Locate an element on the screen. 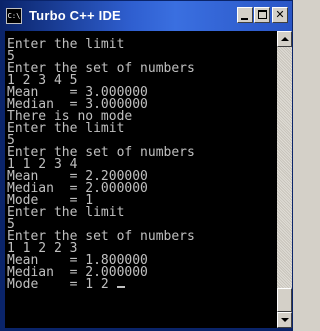 The height and width of the screenshot is (331, 320). scroll-up-button is located at coordinates (284, 39).